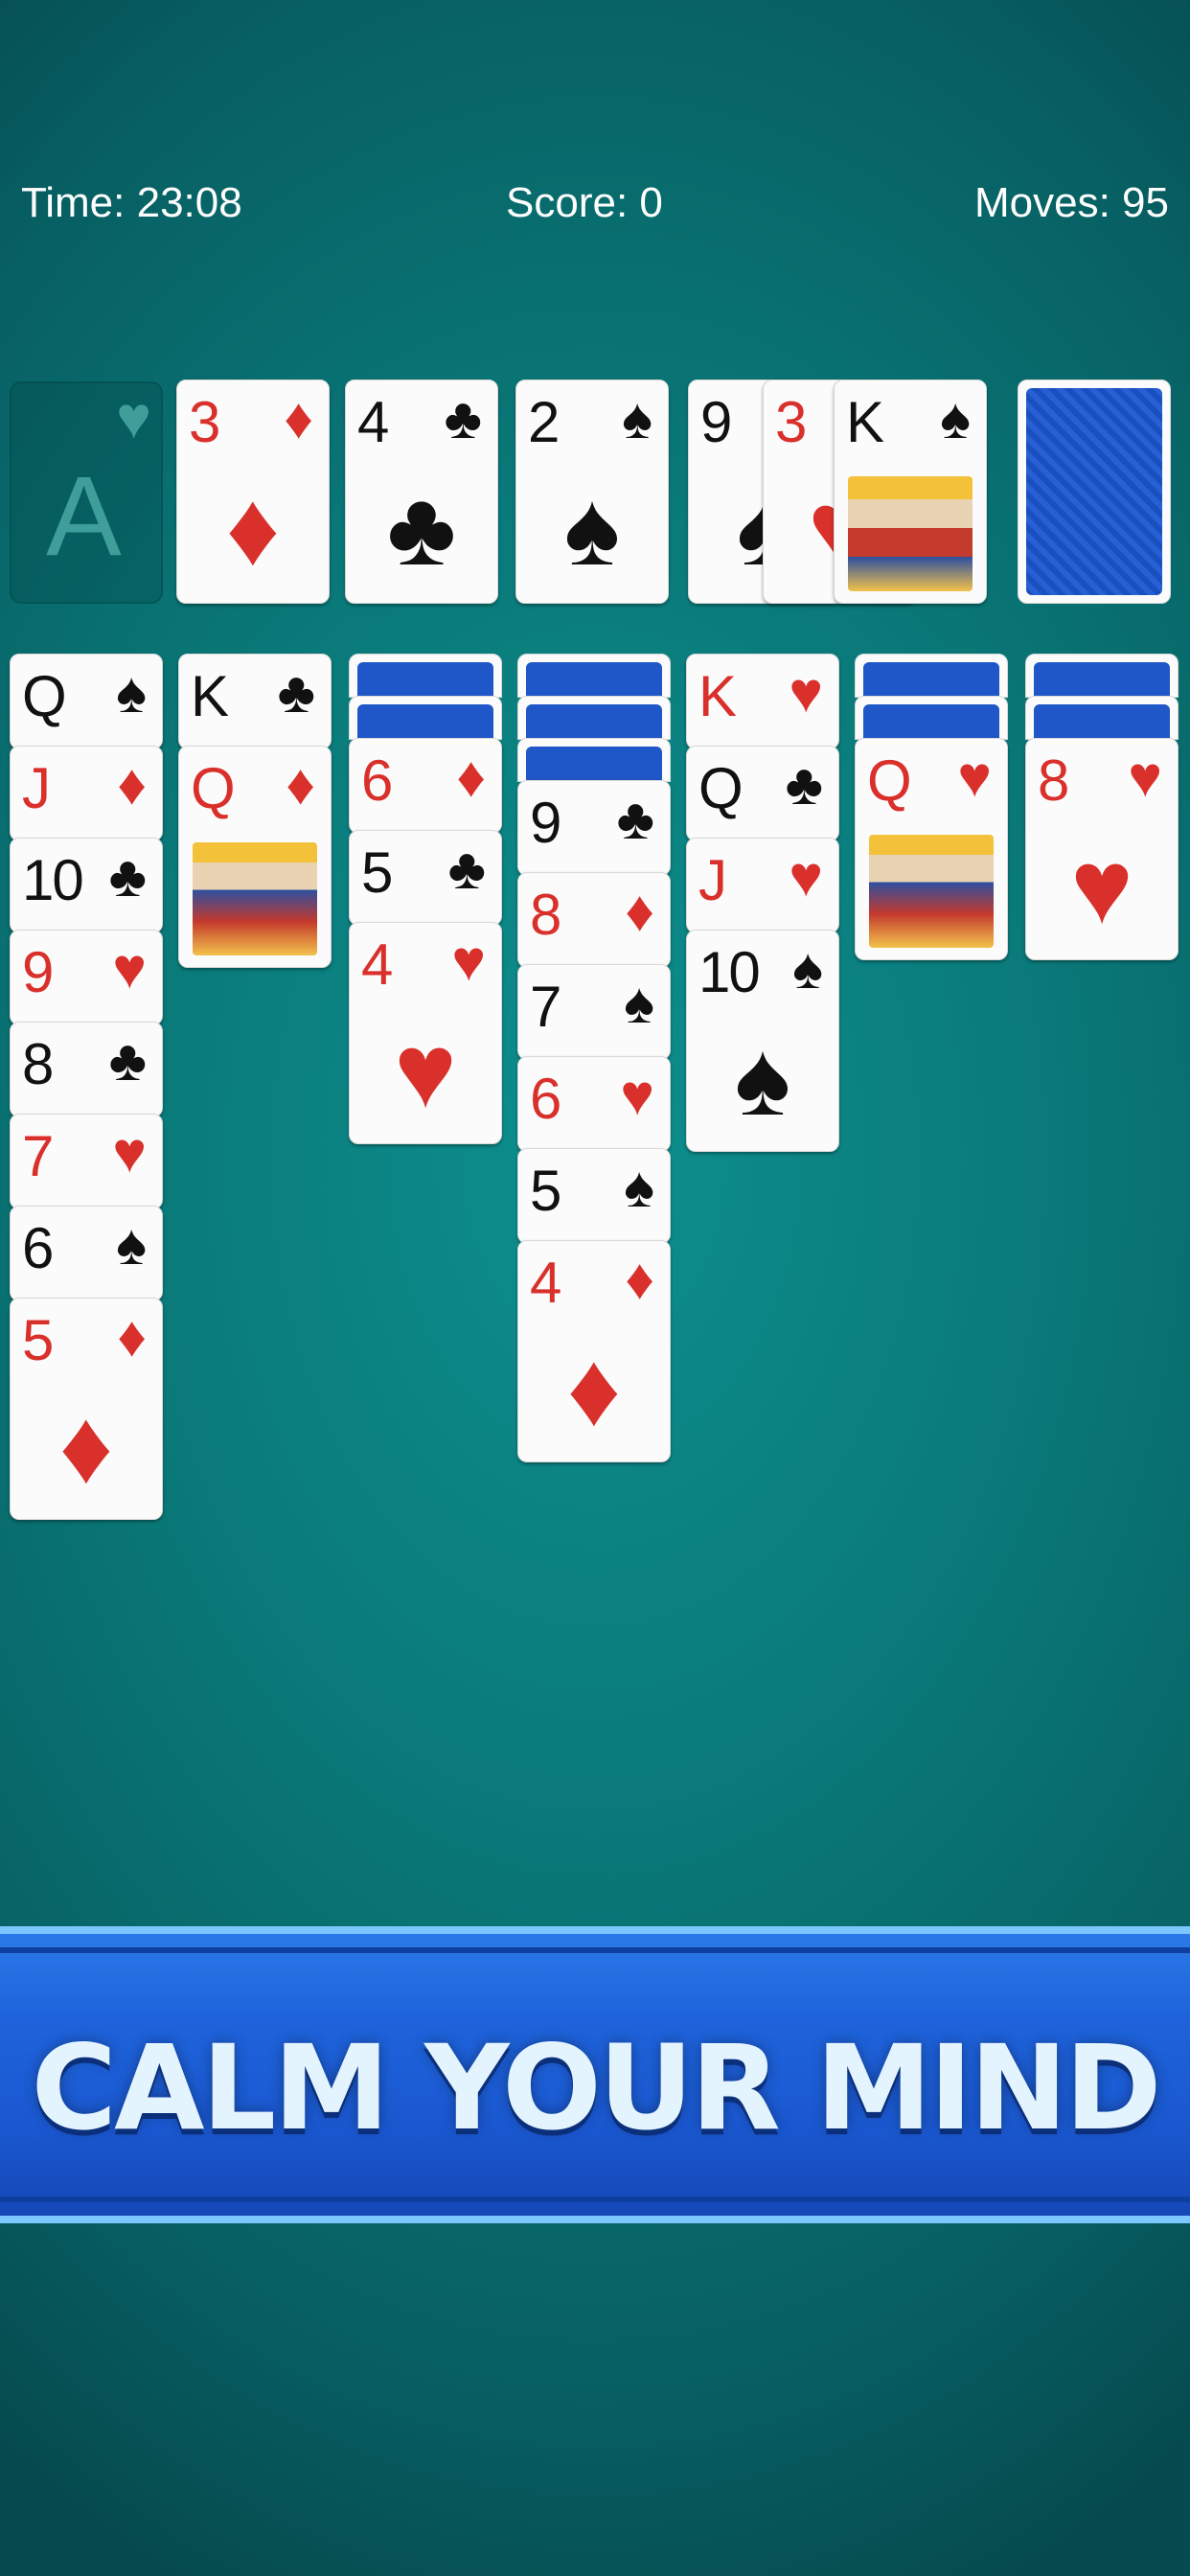 This screenshot has width=1190, height=2576. What do you see at coordinates (594, 920) in the screenshot?
I see `playing-card: 8 ♦` at bounding box center [594, 920].